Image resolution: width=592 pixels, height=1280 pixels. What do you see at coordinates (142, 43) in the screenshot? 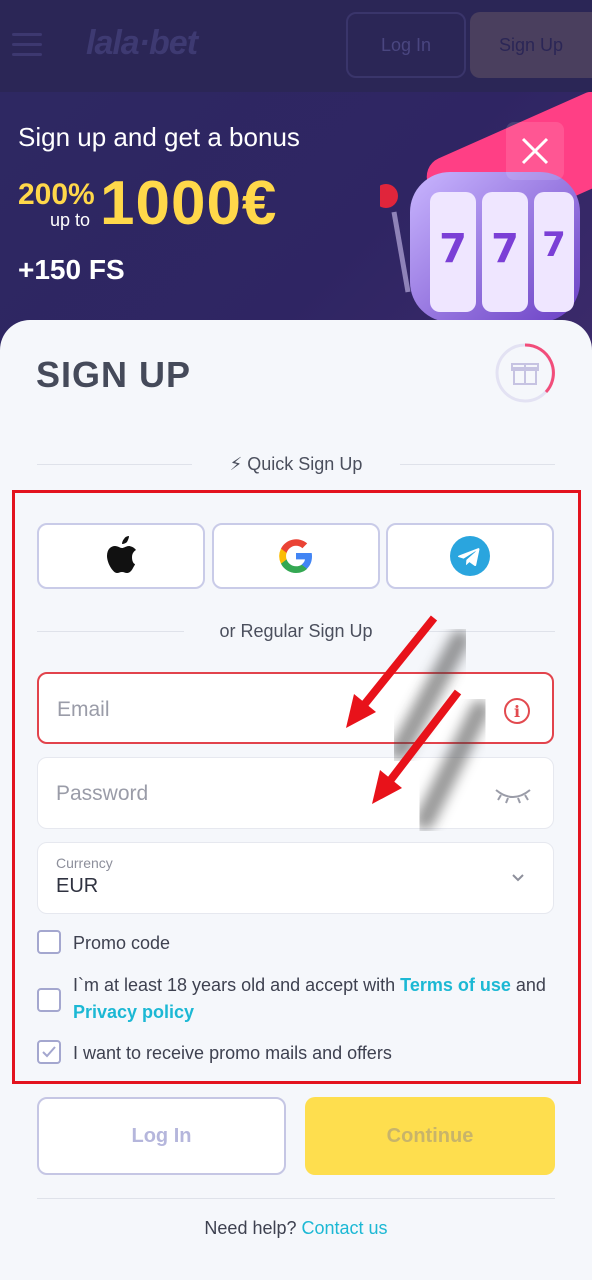
I see `logo: lala·bet` at bounding box center [142, 43].